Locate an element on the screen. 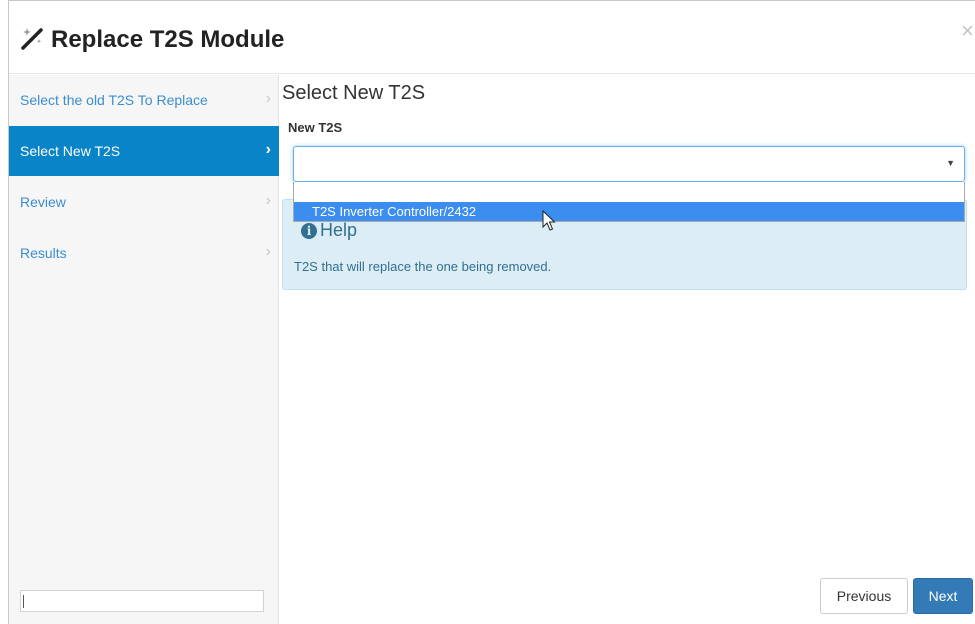 This screenshot has width=975, height=624. new-t2s-select: ▼ is located at coordinates (629, 164).